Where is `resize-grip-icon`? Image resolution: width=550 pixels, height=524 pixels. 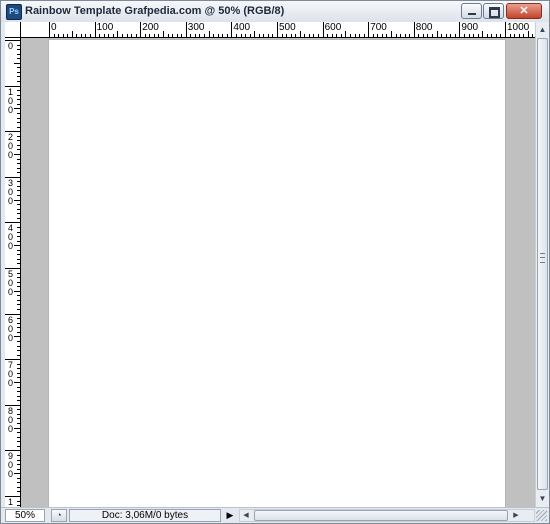
resize-grip-icon is located at coordinates (541, 515).